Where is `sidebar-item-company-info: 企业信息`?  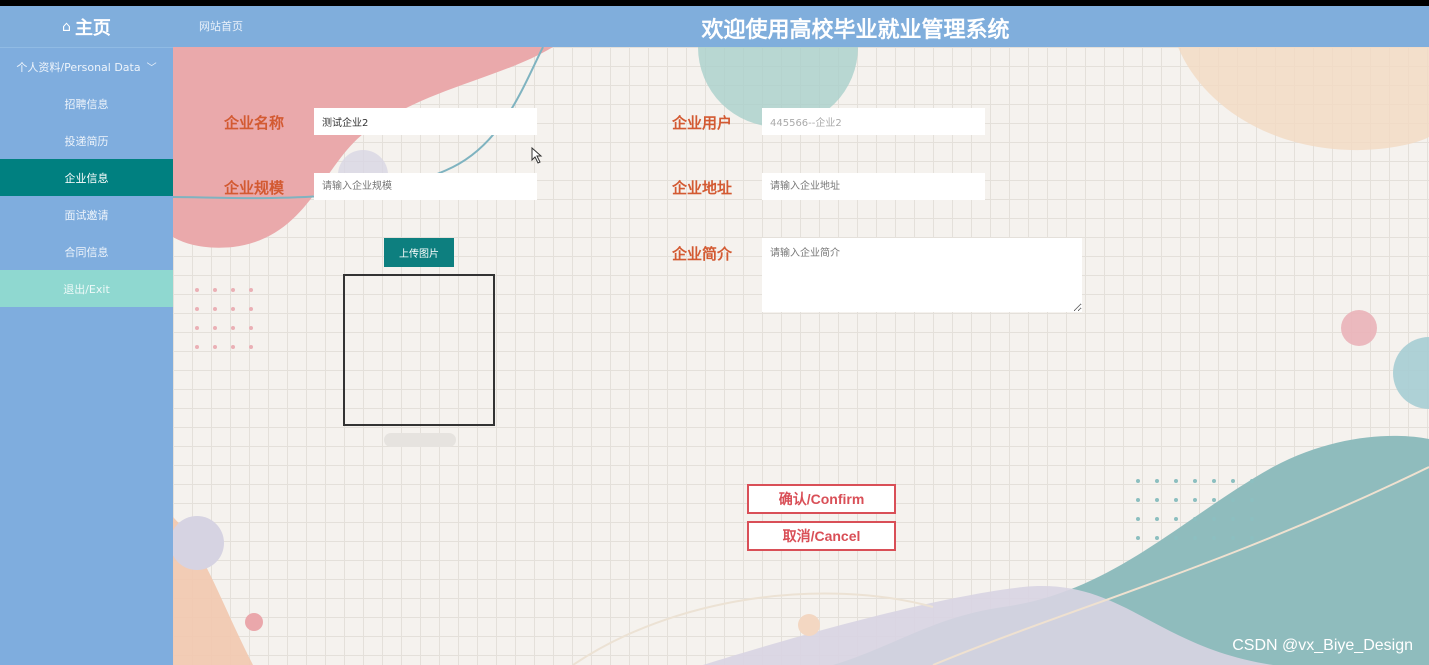
sidebar-item-company-info: 企业信息 is located at coordinates (86, 177).